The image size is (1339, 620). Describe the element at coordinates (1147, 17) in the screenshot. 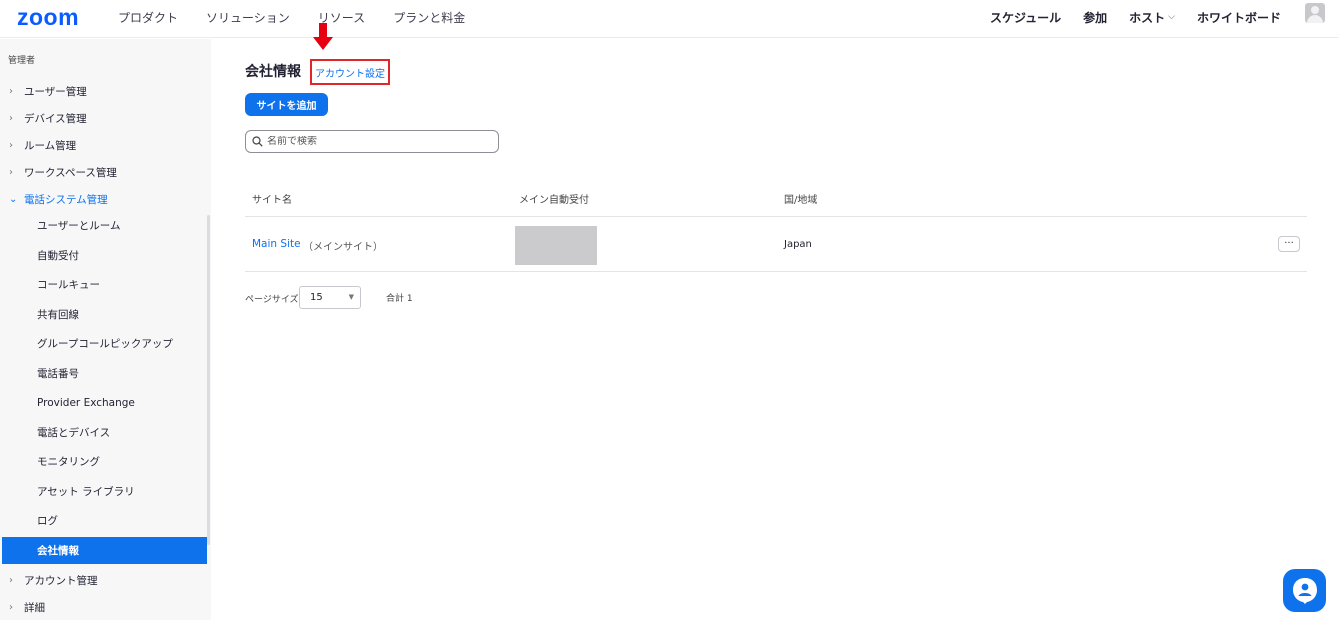

I see `nav-host-label: ホスト` at that location.